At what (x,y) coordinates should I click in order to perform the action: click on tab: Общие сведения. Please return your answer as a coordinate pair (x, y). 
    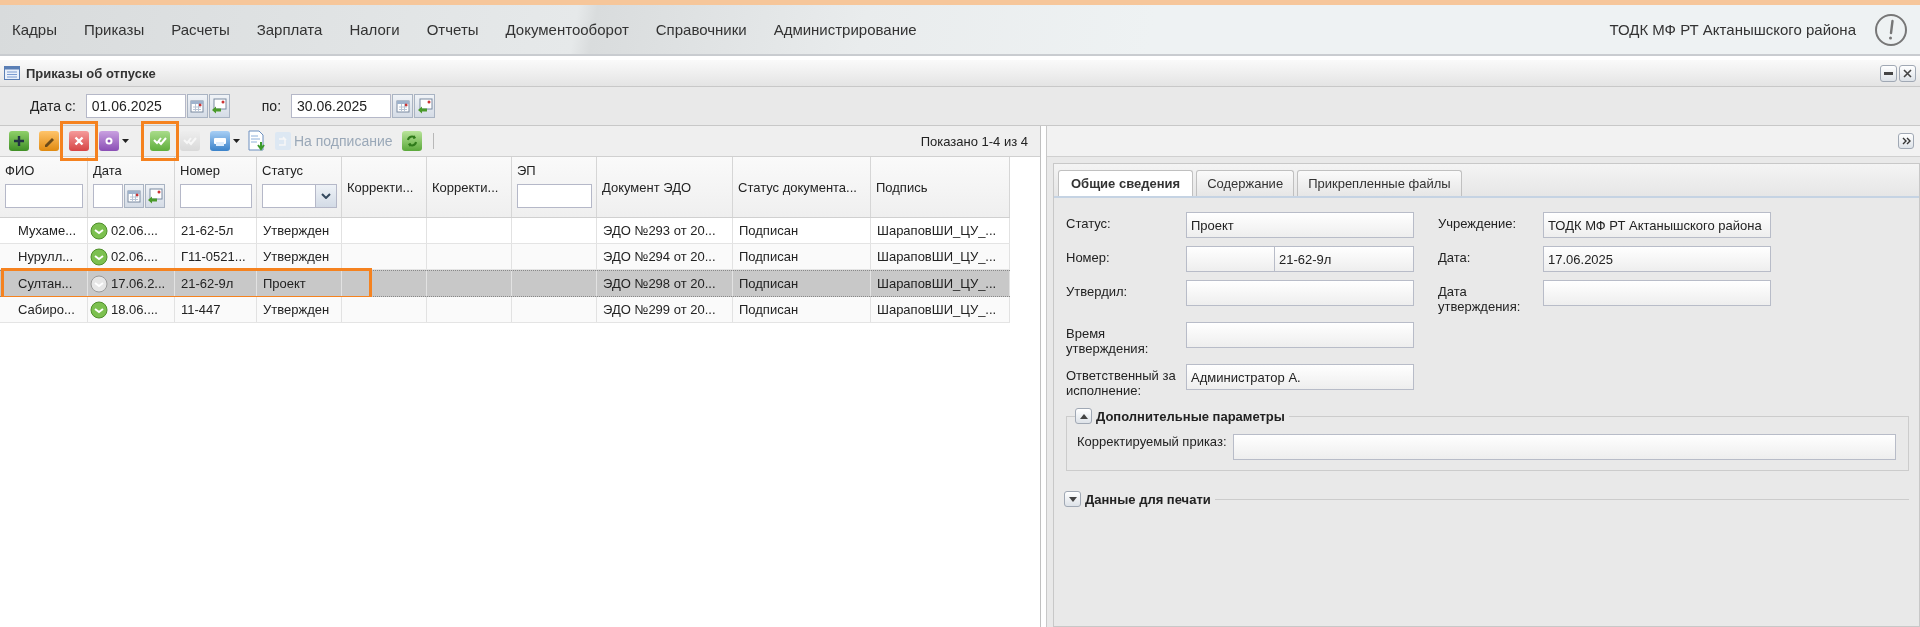
    Looking at the image, I should click on (1126, 183).